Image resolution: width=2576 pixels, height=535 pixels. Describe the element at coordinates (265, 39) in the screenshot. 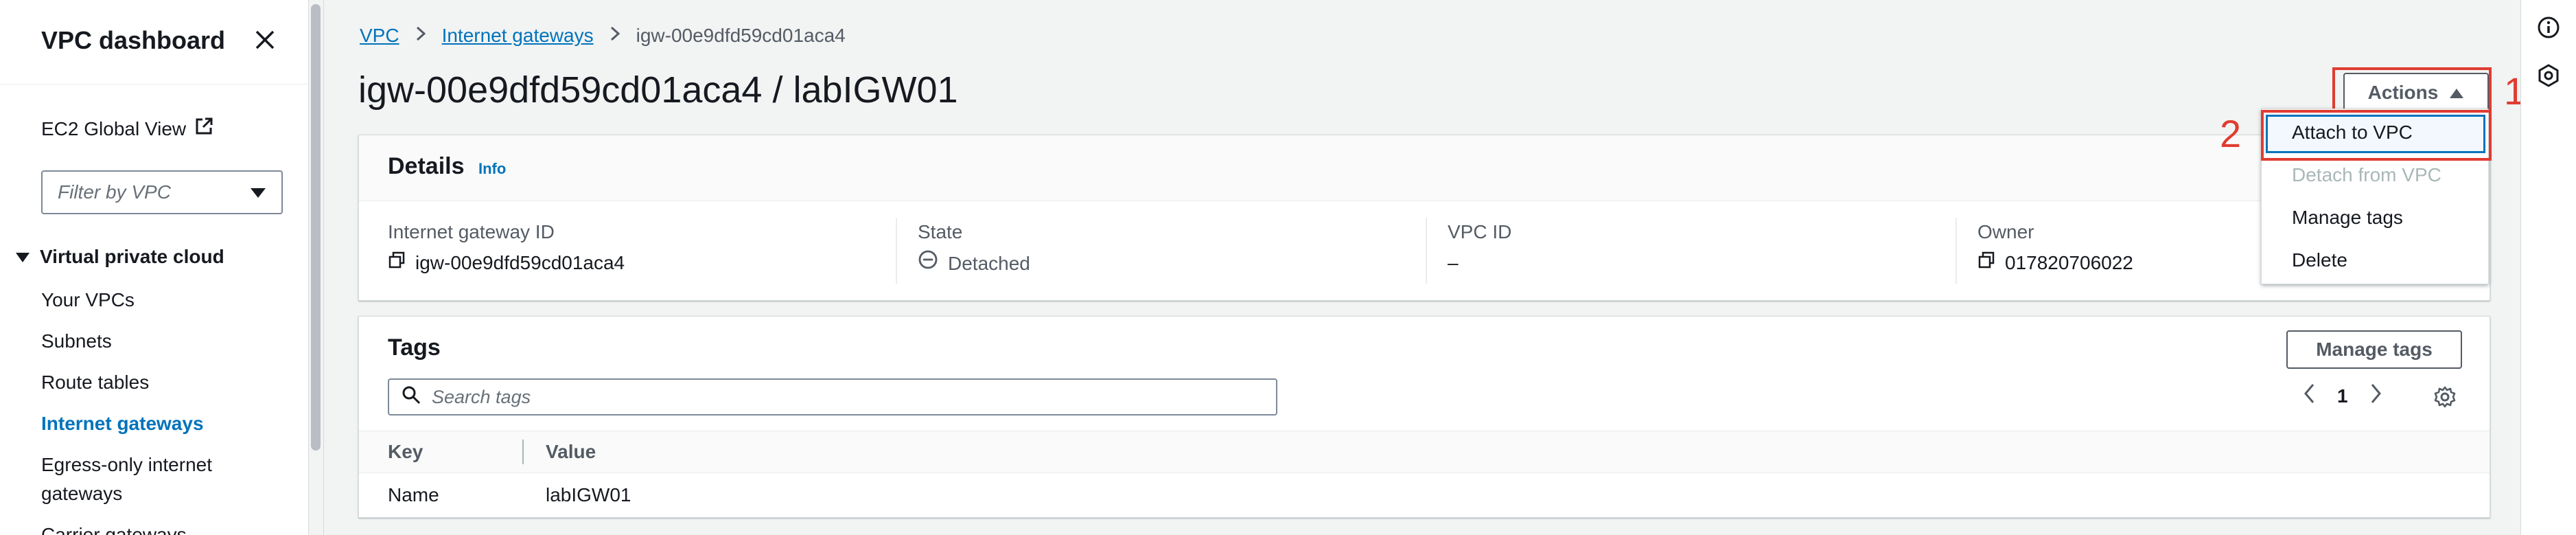

I see `close-icon` at that location.